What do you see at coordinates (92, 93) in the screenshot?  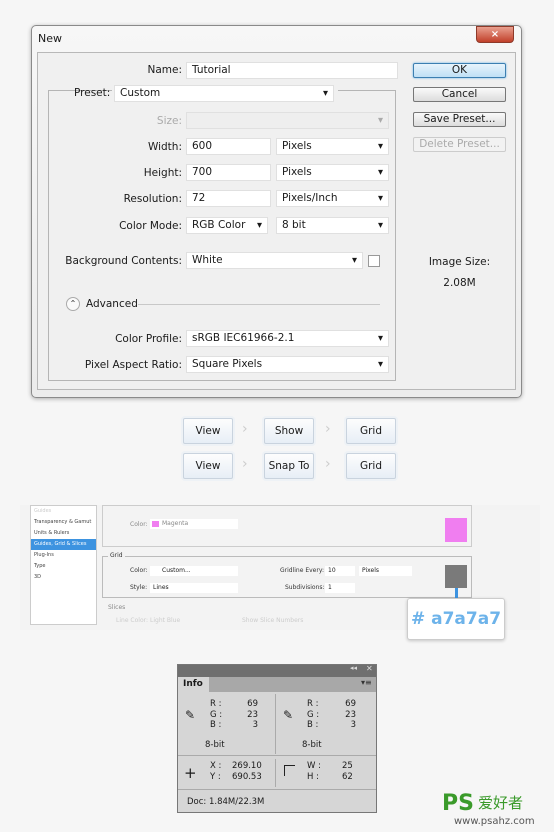 I see `preset-label: Preset:` at bounding box center [92, 93].